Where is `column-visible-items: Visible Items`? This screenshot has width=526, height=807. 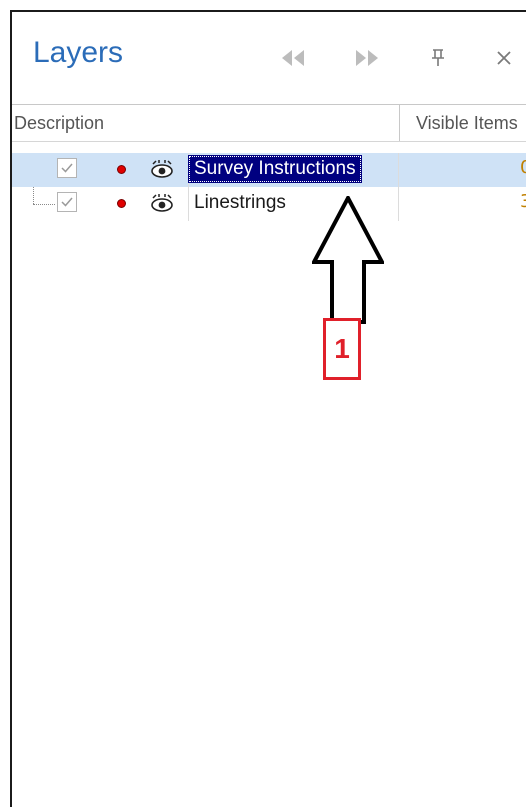 column-visible-items: Visible Items is located at coordinates (467, 123).